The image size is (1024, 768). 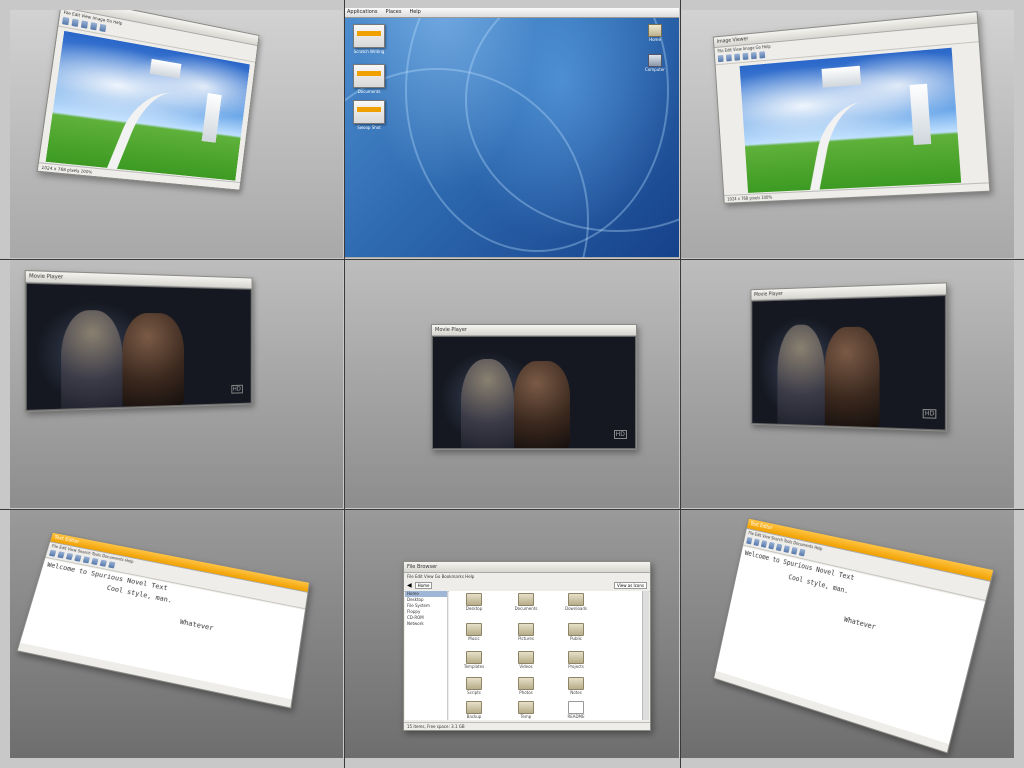 I want to click on text-line: Whatever, so click(x=860, y=623).